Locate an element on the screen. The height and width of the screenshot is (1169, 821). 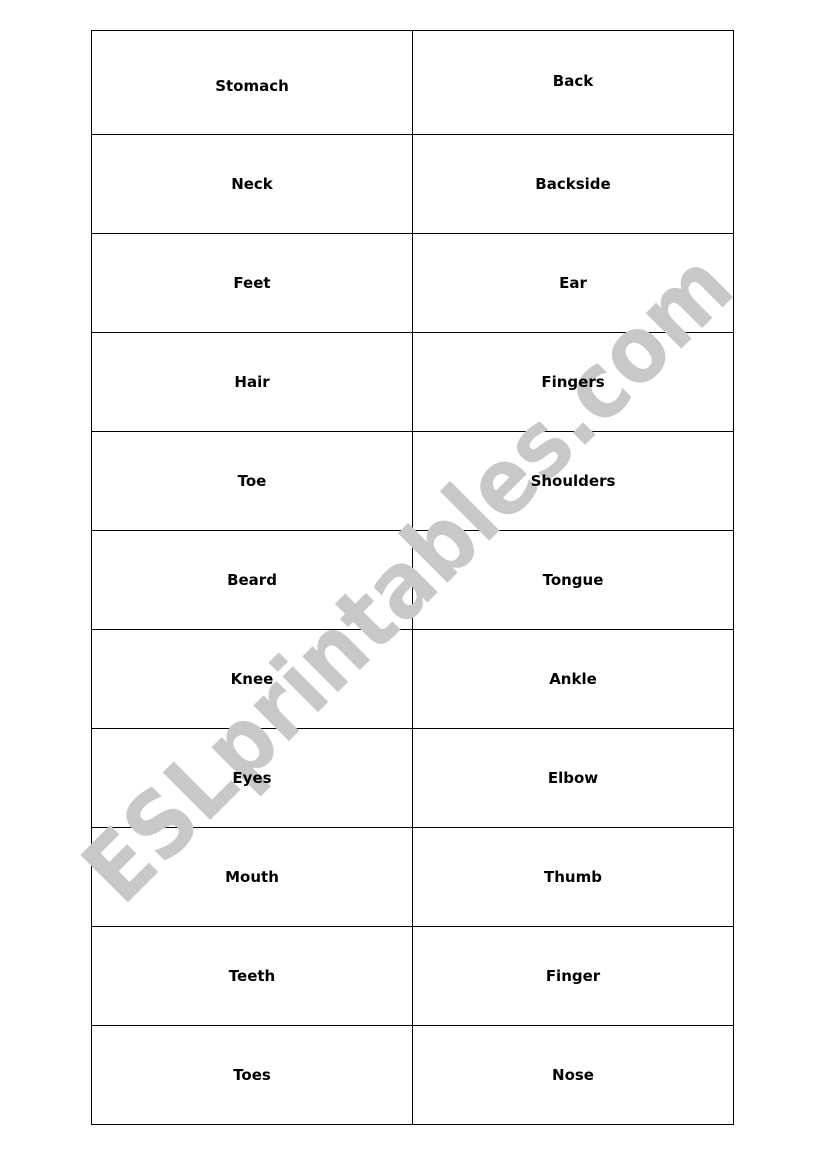
word-cell: Elbow is located at coordinates (573, 778).